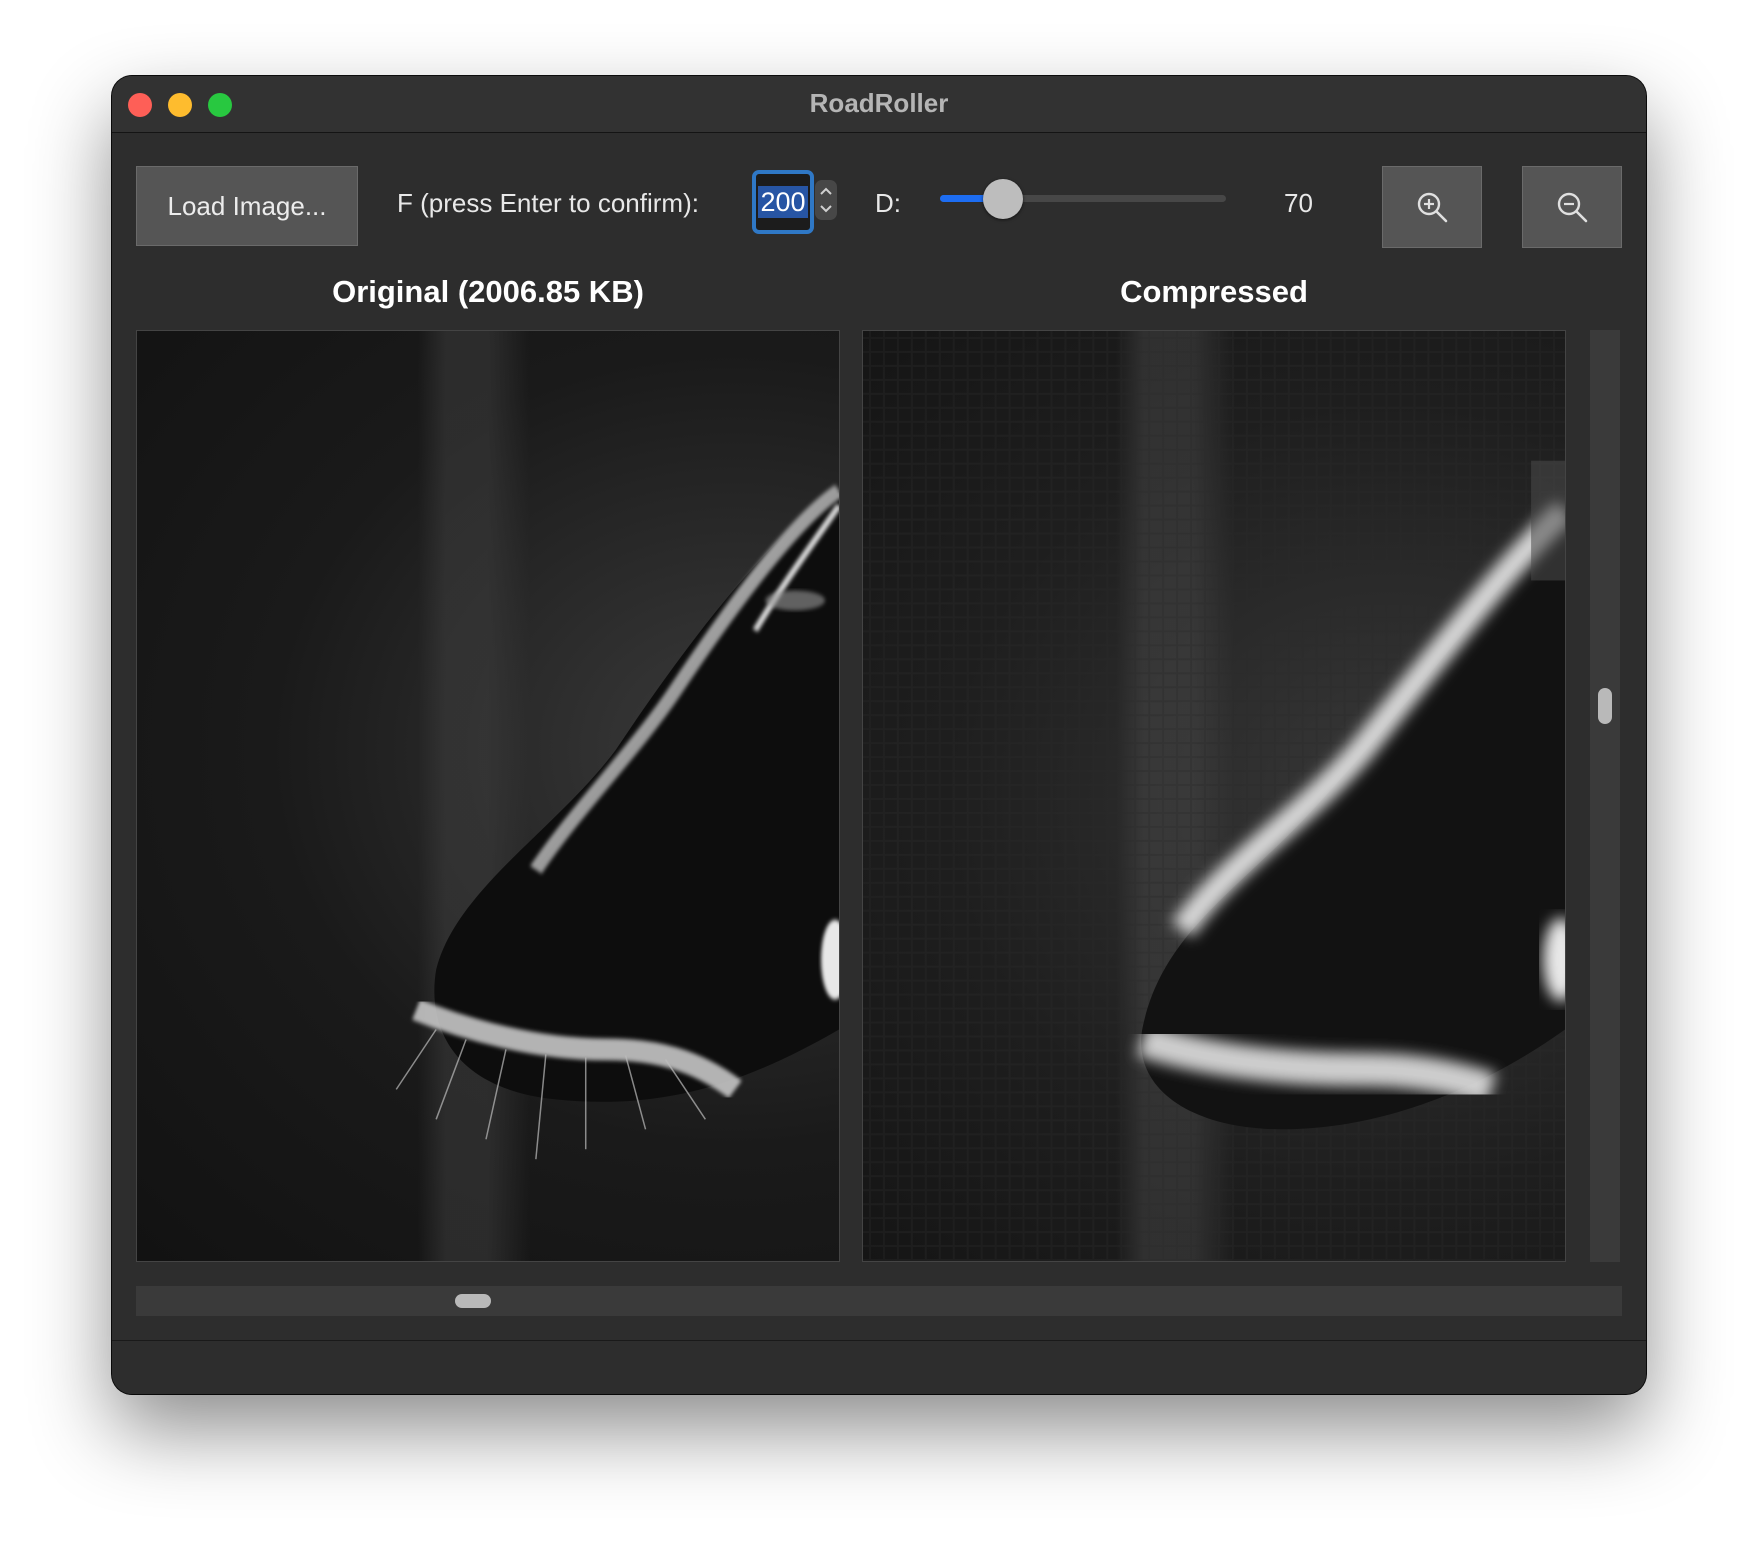  Describe the element at coordinates (1298, 203) in the screenshot. I see `d-value: 70` at that location.